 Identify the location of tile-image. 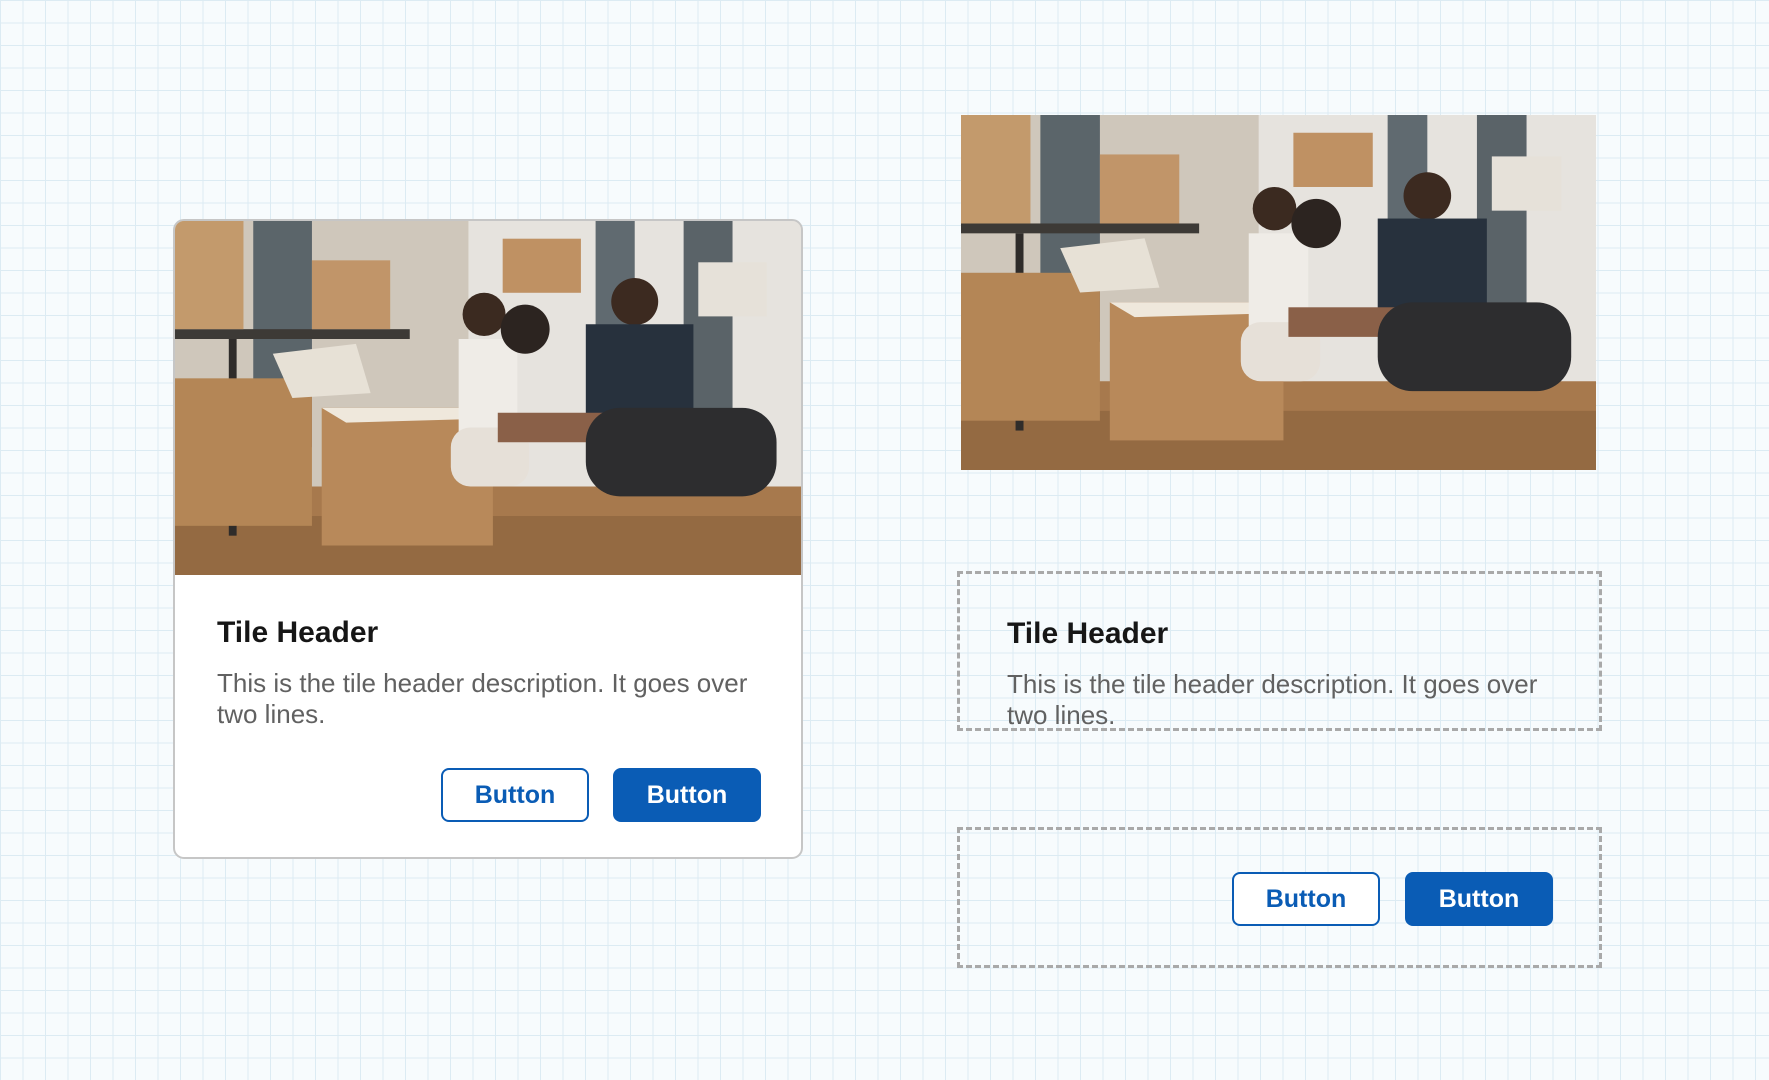
(488, 398).